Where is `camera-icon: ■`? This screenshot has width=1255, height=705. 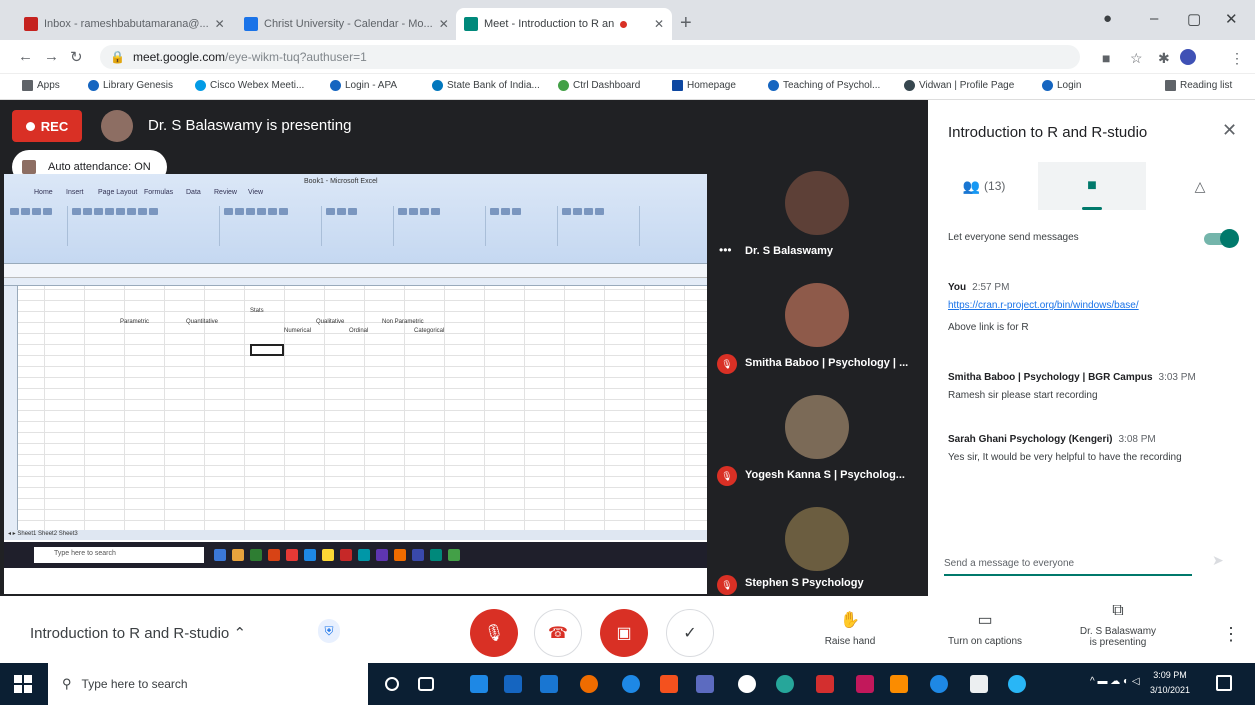
camera-icon: ■ is located at coordinates (1106, 58).